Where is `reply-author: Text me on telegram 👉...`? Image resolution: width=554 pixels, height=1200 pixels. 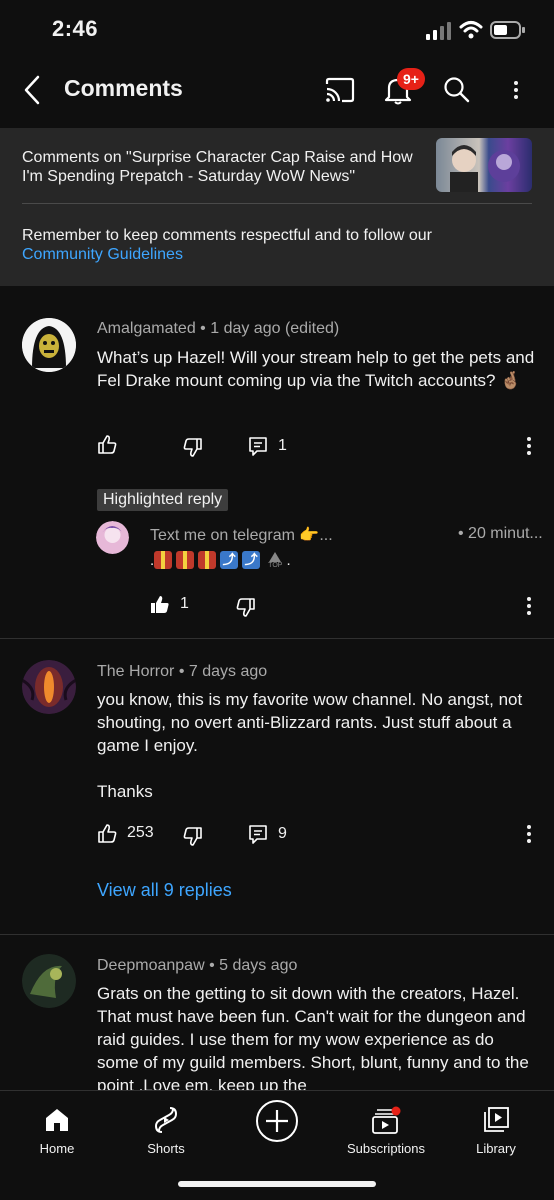
reply-author: Text me on telegram 👉... is located at coordinates (241, 535).